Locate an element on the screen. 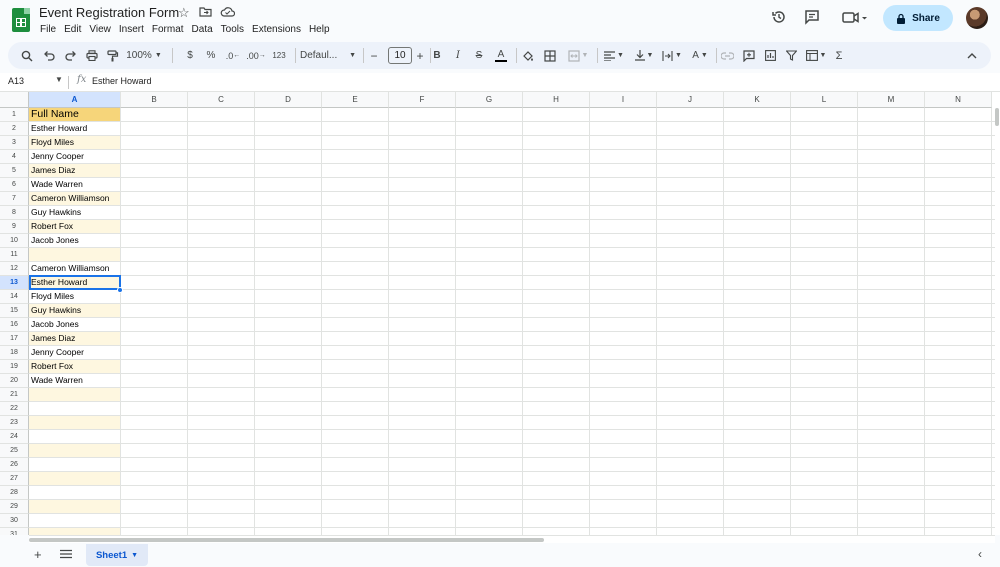 The width and height of the screenshot is (1000, 567). more-formats-button: 123 is located at coordinates (279, 55).